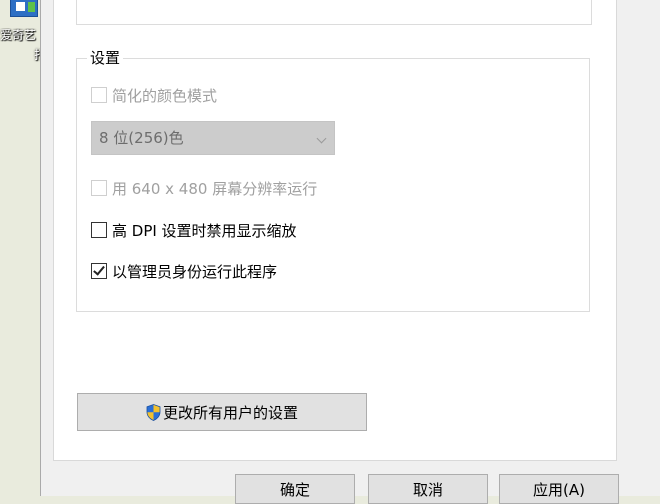 The image size is (660, 504). Describe the element at coordinates (215, 188) in the screenshot. I see `run-640x480-label: 用 640 x 480 屏幕分辨率运行` at that location.